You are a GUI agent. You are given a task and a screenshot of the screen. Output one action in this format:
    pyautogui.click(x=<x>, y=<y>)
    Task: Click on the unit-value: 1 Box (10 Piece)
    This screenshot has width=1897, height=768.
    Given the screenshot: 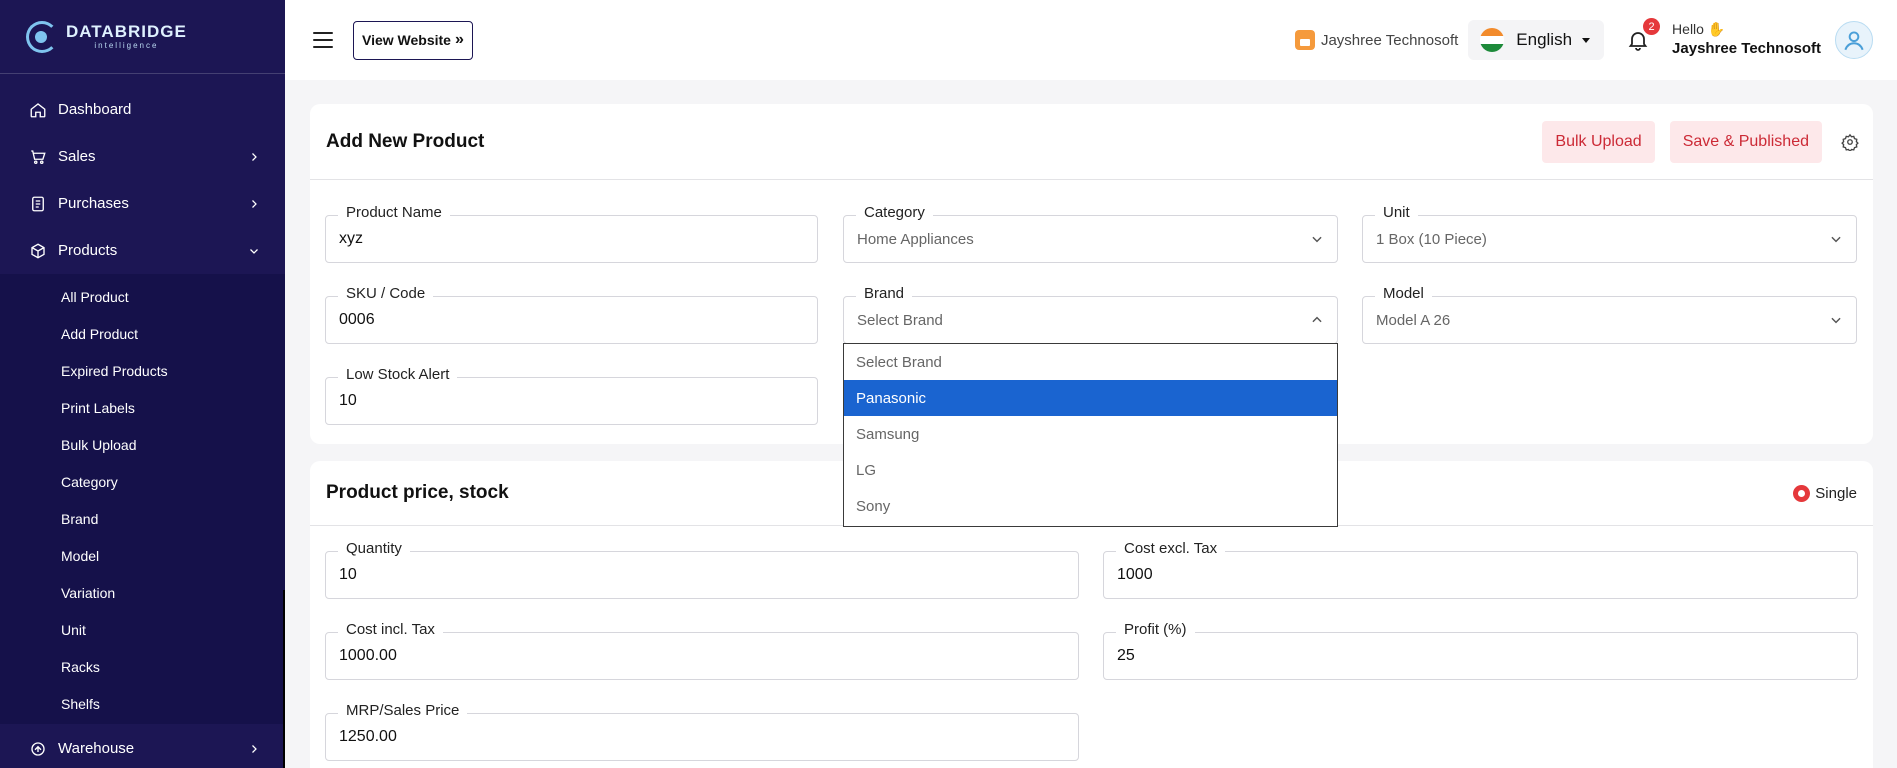 What is the action you would take?
    pyautogui.click(x=1431, y=239)
    